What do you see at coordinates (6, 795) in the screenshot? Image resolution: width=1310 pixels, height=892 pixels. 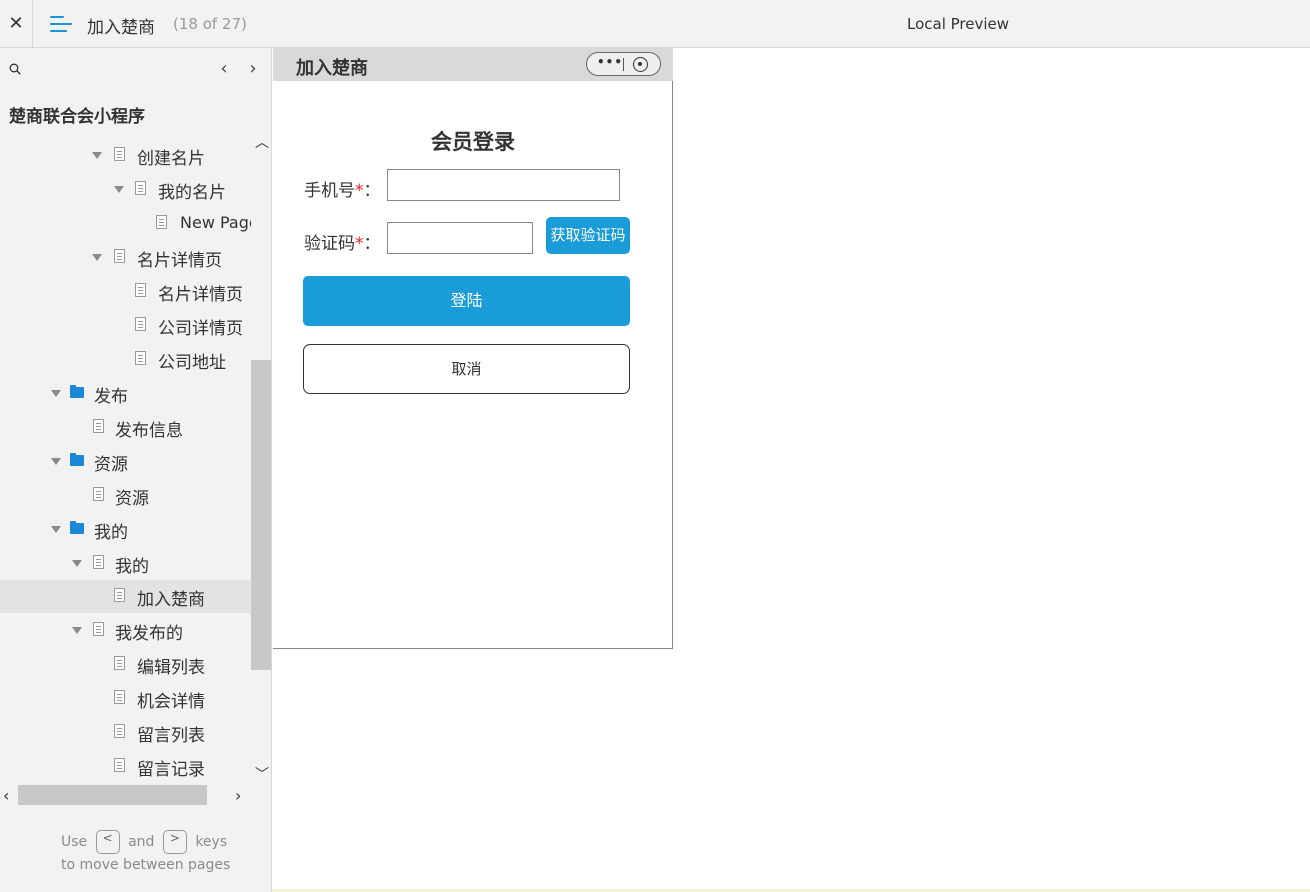 I see `scroll-left-icon: ‹` at bounding box center [6, 795].